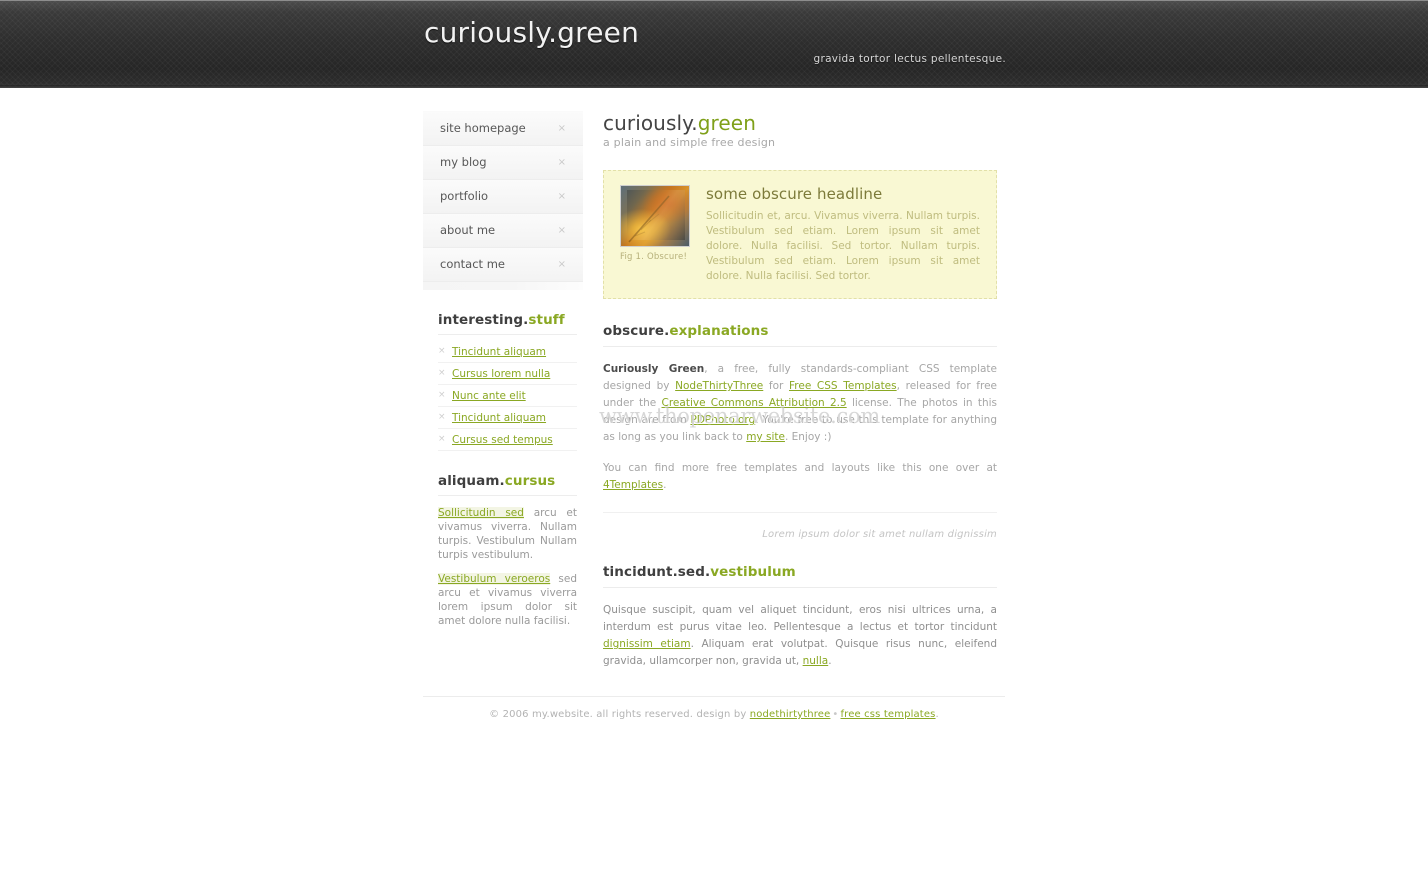 The height and width of the screenshot is (893, 1428). Describe the element at coordinates (649, 219) in the screenshot. I see `leaf-vein-overlay` at that location.